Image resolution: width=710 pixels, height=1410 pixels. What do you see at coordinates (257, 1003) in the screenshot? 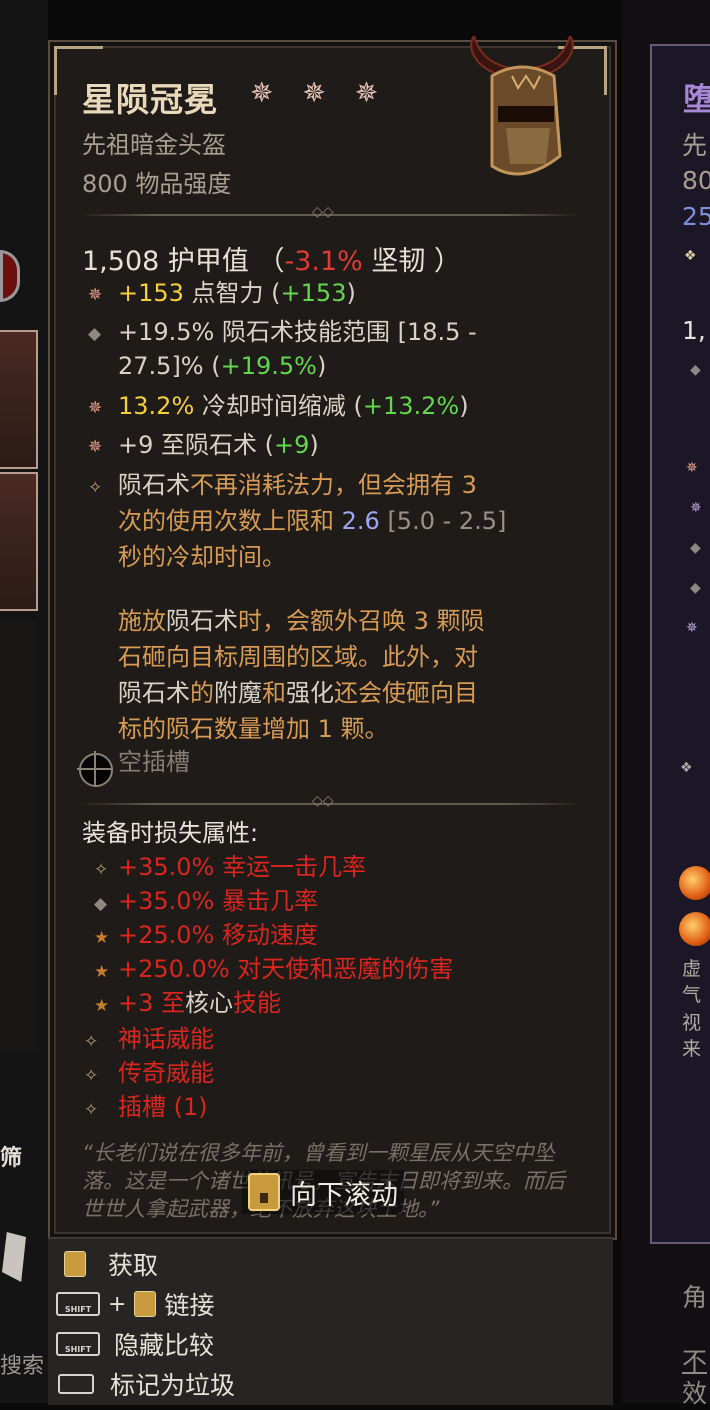
I see `lost-stat-part: 技能` at bounding box center [257, 1003].